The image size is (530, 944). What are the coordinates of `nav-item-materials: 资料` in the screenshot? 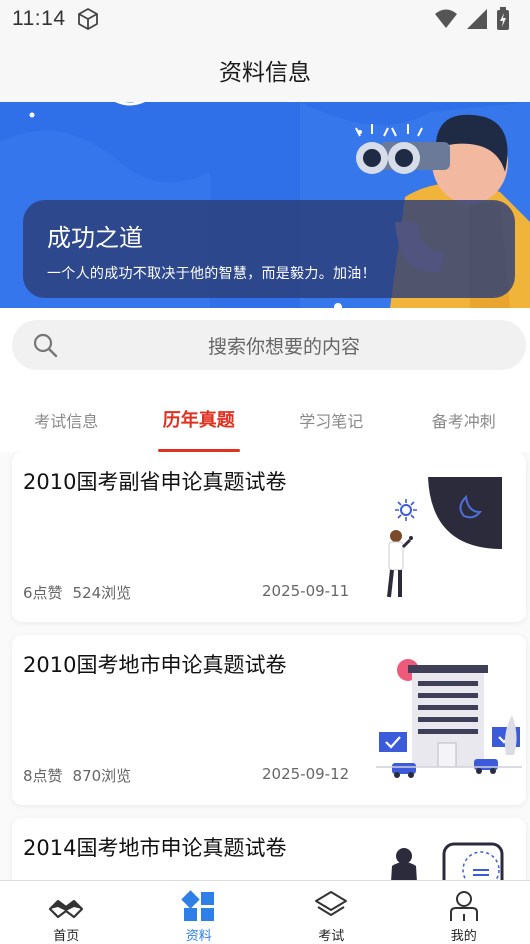 It's located at (199, 912).